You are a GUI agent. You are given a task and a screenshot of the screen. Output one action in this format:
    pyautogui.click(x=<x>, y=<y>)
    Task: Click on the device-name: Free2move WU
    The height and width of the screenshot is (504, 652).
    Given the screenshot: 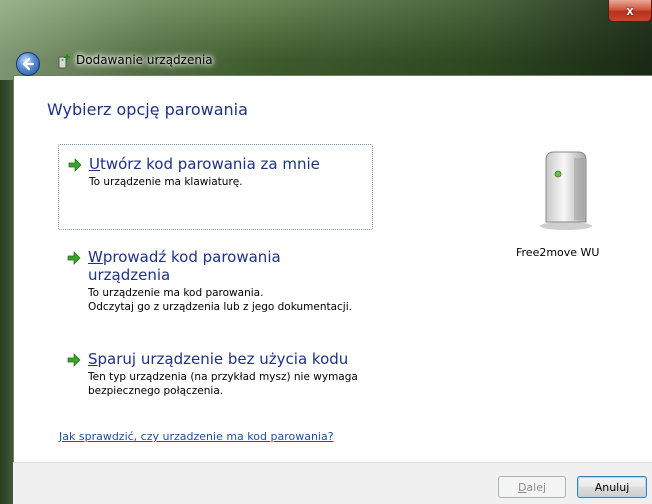 What is the action you would take?
    pyautogui.click(x=558, y=252)
    